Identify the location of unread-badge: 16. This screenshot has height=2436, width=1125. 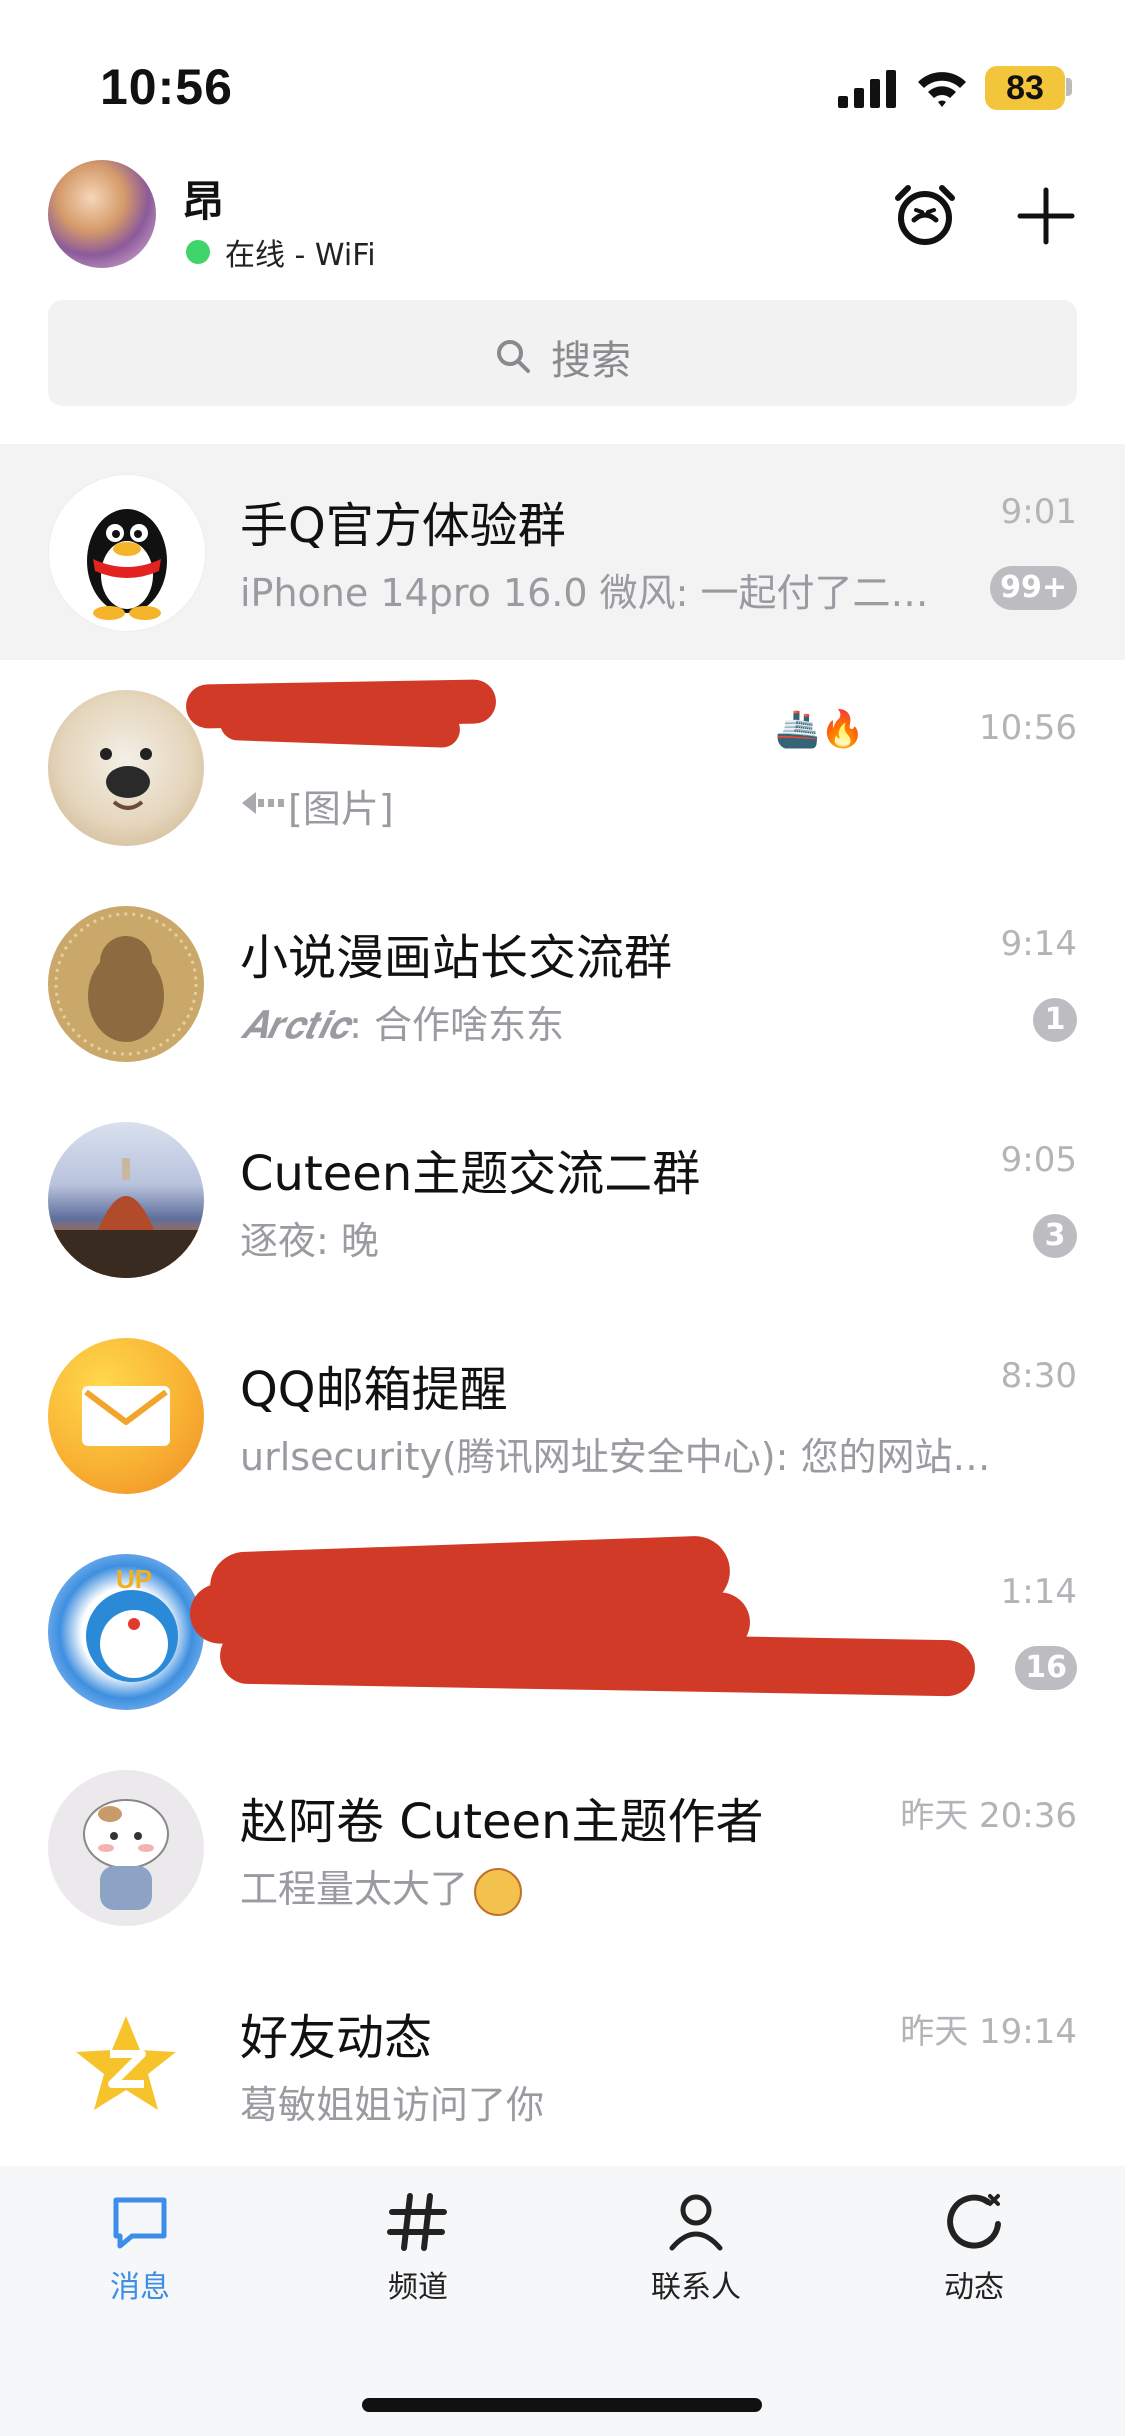
(1046, 1668).